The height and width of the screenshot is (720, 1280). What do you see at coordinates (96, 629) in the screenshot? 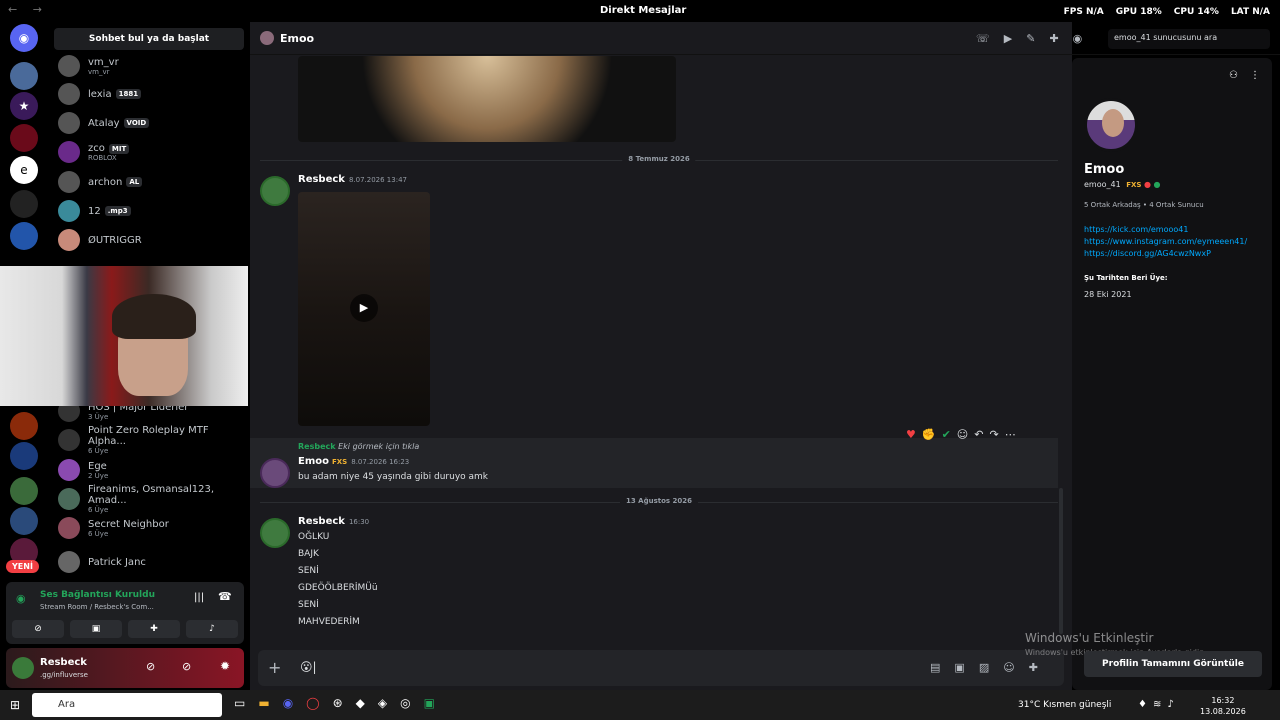
I see `screenshare-button: ▣` at bounding box center [96, 629].